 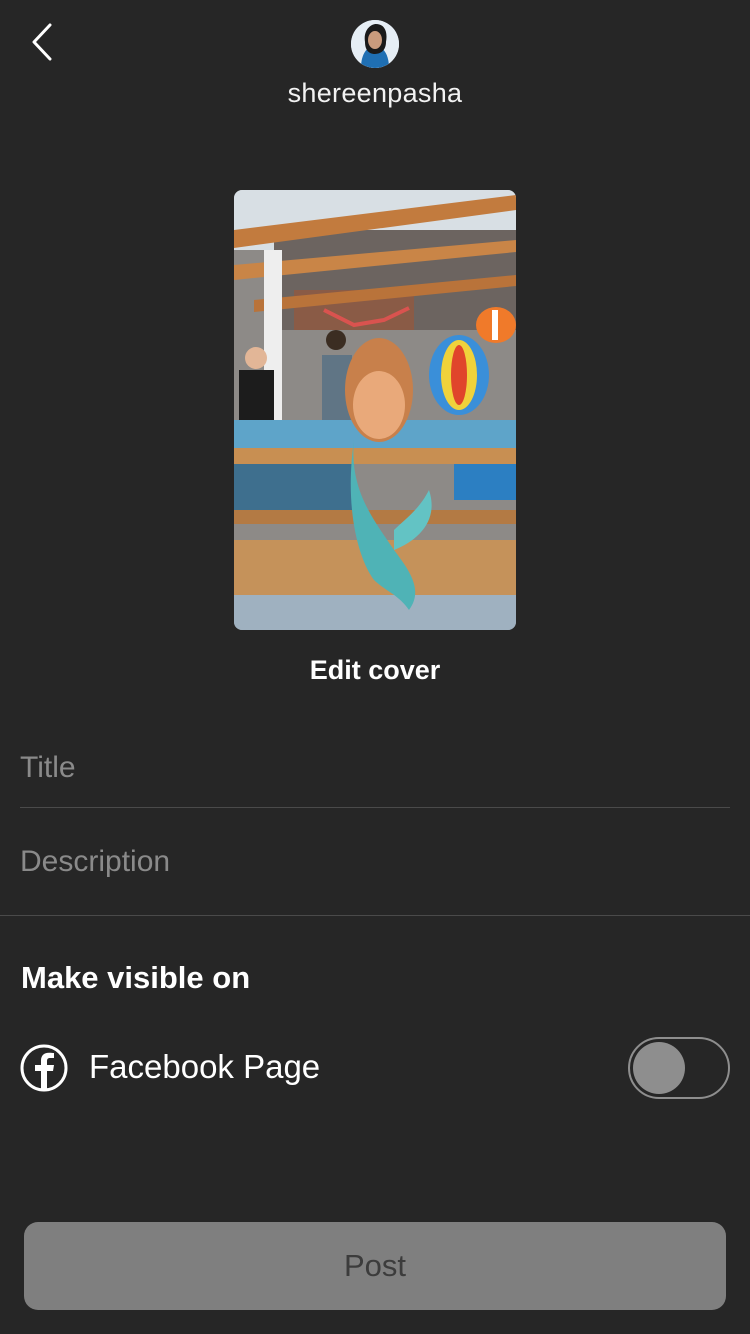 I want to click on back-button, so click(x=42, y=42).